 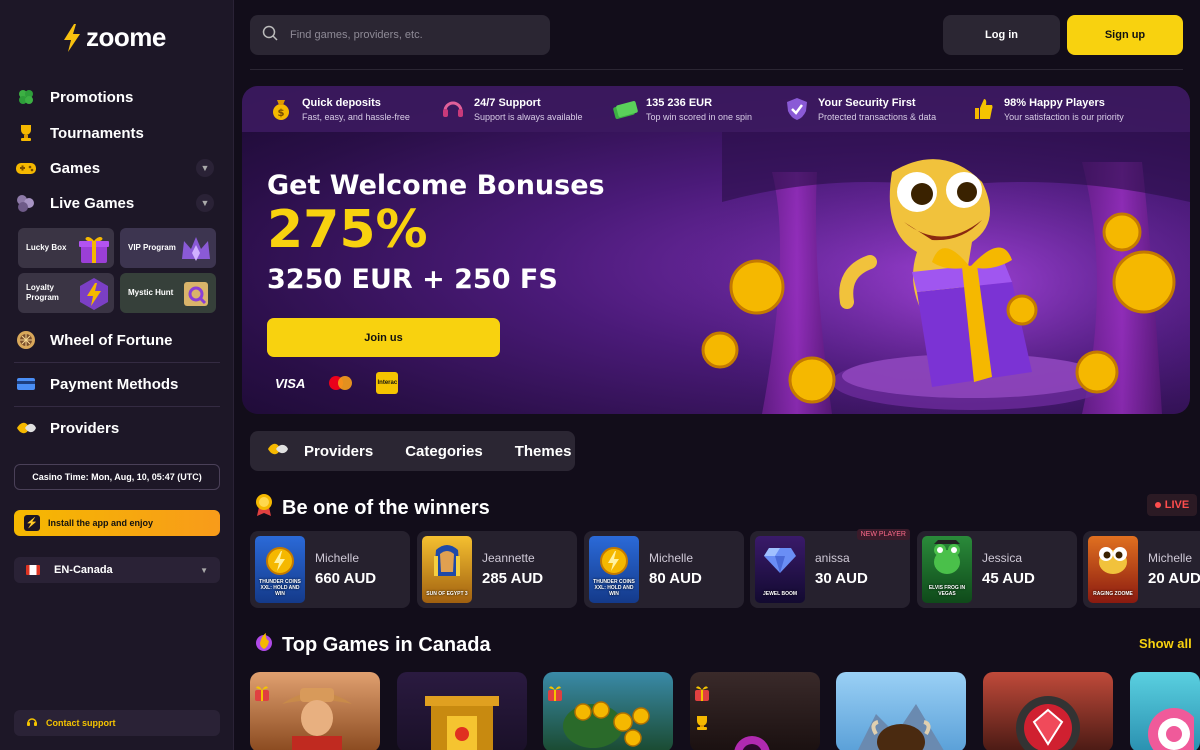 I want to click on game-thumbnail: THUNDER COINS XXL: HOLD AND WIN, so click(x=280, y=569).